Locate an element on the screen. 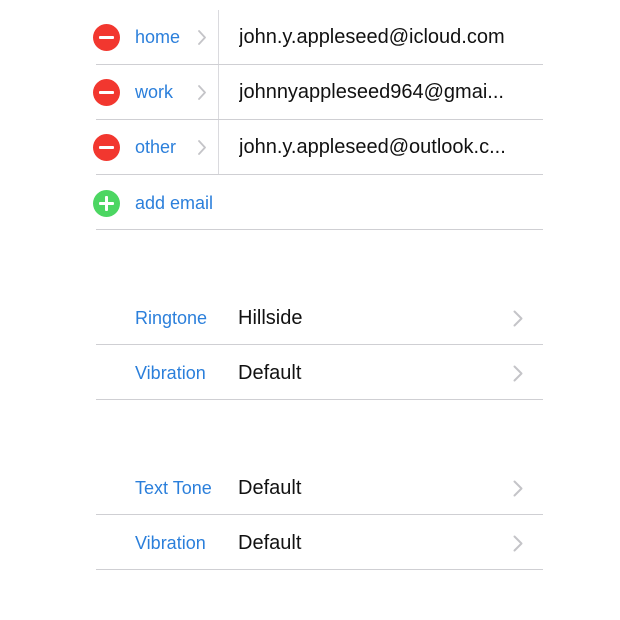  email-label-home: home is located at coordinates (157, 37).